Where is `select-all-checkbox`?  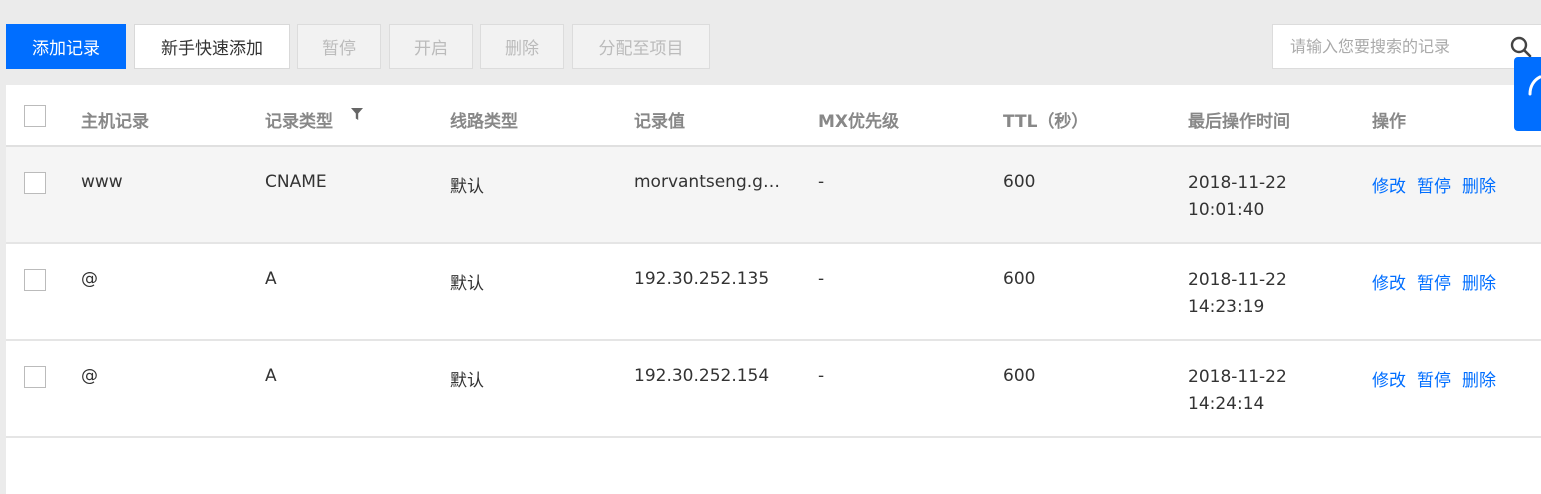 select-all-checkbox is located at coordinates (35, 116).